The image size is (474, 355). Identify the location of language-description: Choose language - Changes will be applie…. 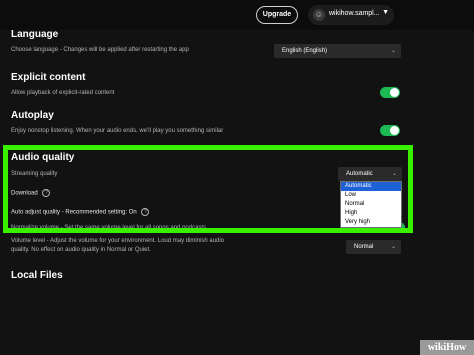
(100, 50).